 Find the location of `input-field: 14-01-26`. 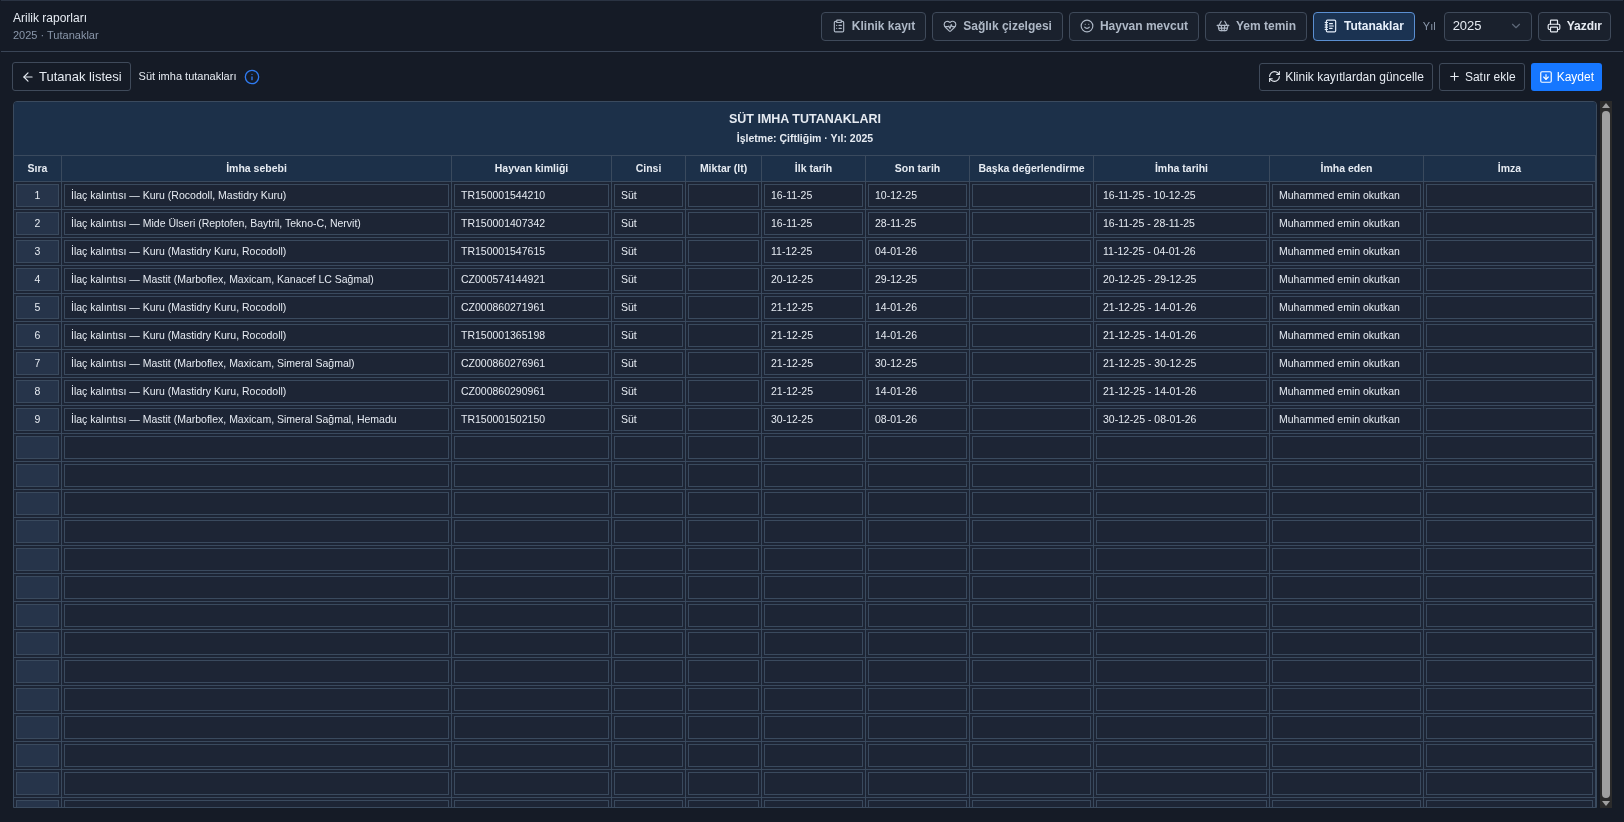

input-field: 14-01-26 is located at coordinates (917, 335).